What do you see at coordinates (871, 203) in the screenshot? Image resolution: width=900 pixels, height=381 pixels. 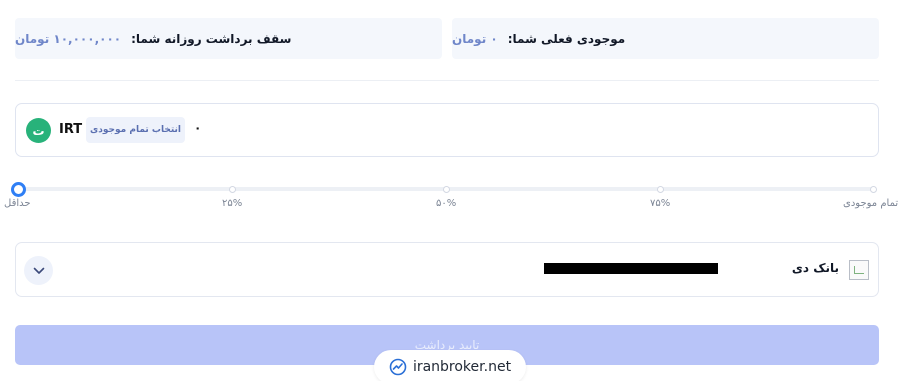 I see `slider-label-max: تمام موجودی` at bounding box center [871, 203].